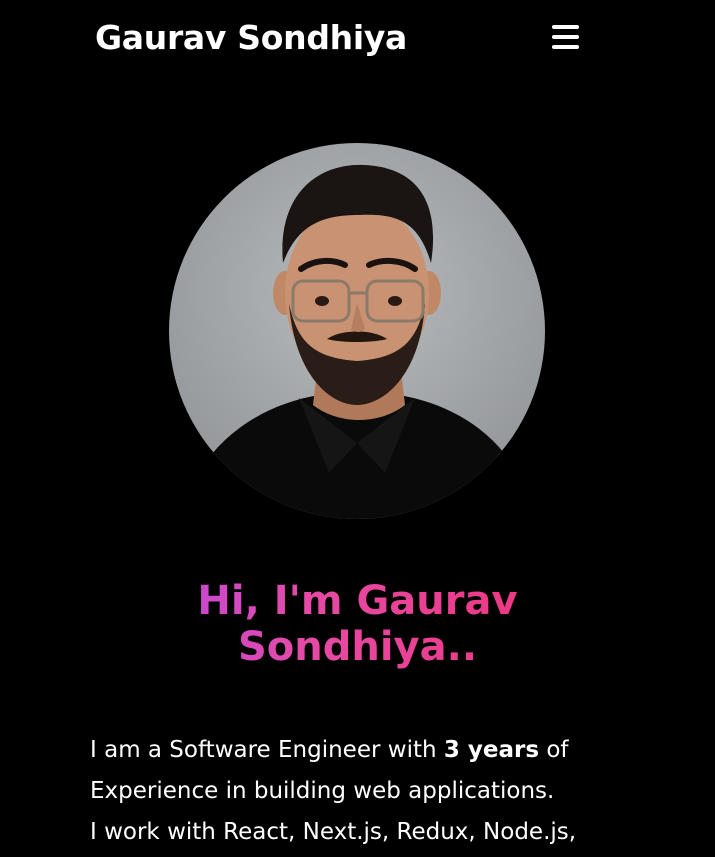  What do you see at coordinates (491, 750) in the screenshot?
I see `bio-years-highlight: 3 years` at bounding box center [491, 750].